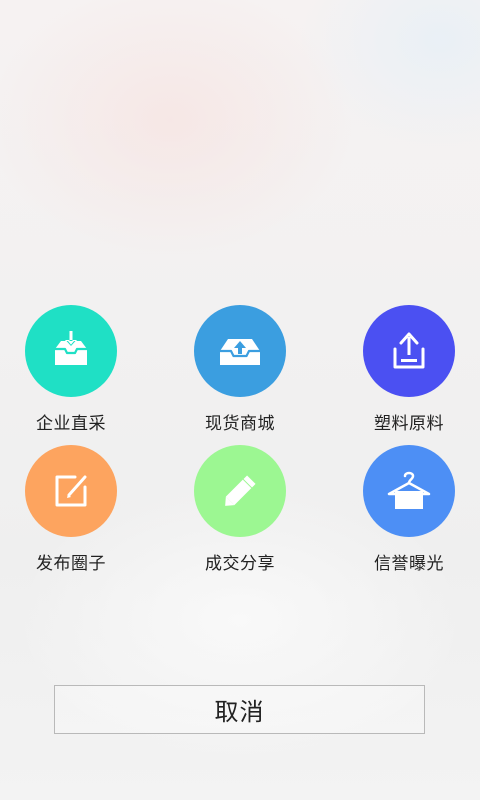  I want to click on tray-download-icon, so click(71, 351).